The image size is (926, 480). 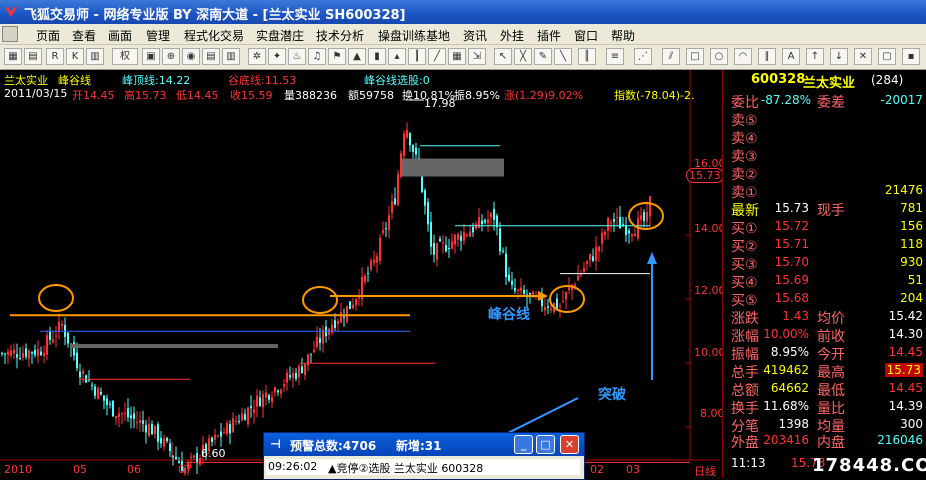 I want to click on tool-info-icon: ◉, so click(x=191, y=56).